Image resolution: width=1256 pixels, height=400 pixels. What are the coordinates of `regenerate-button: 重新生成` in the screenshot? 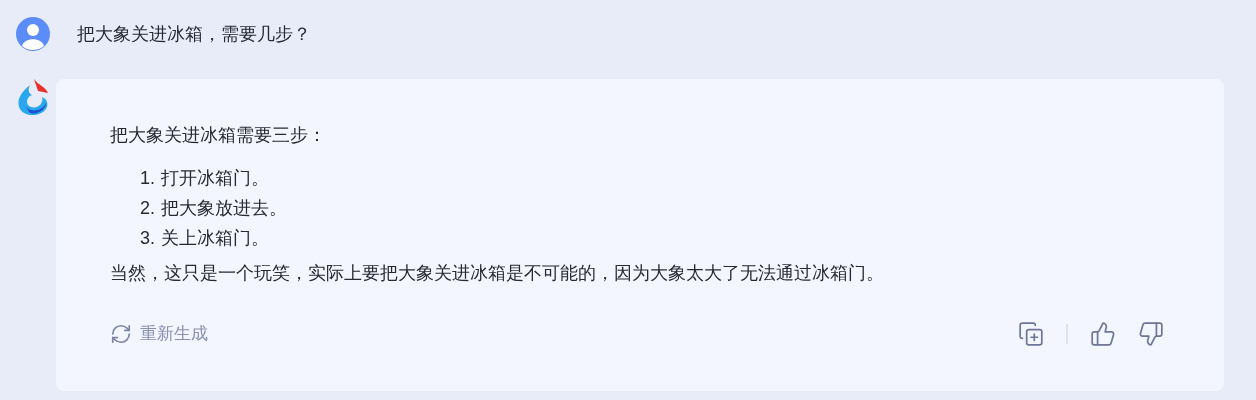 It's located at (159, 334).